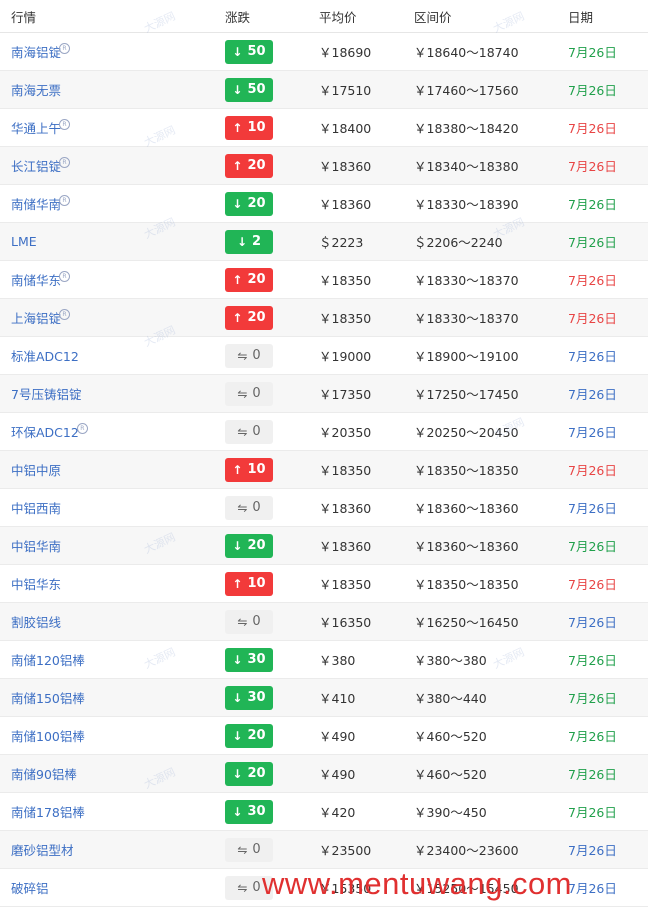 This screenshot has height=912, width=648. Describe the element at coordinates (345, 622) in the screenshot. I see `cell-avg-price: ￥16350` at that location.